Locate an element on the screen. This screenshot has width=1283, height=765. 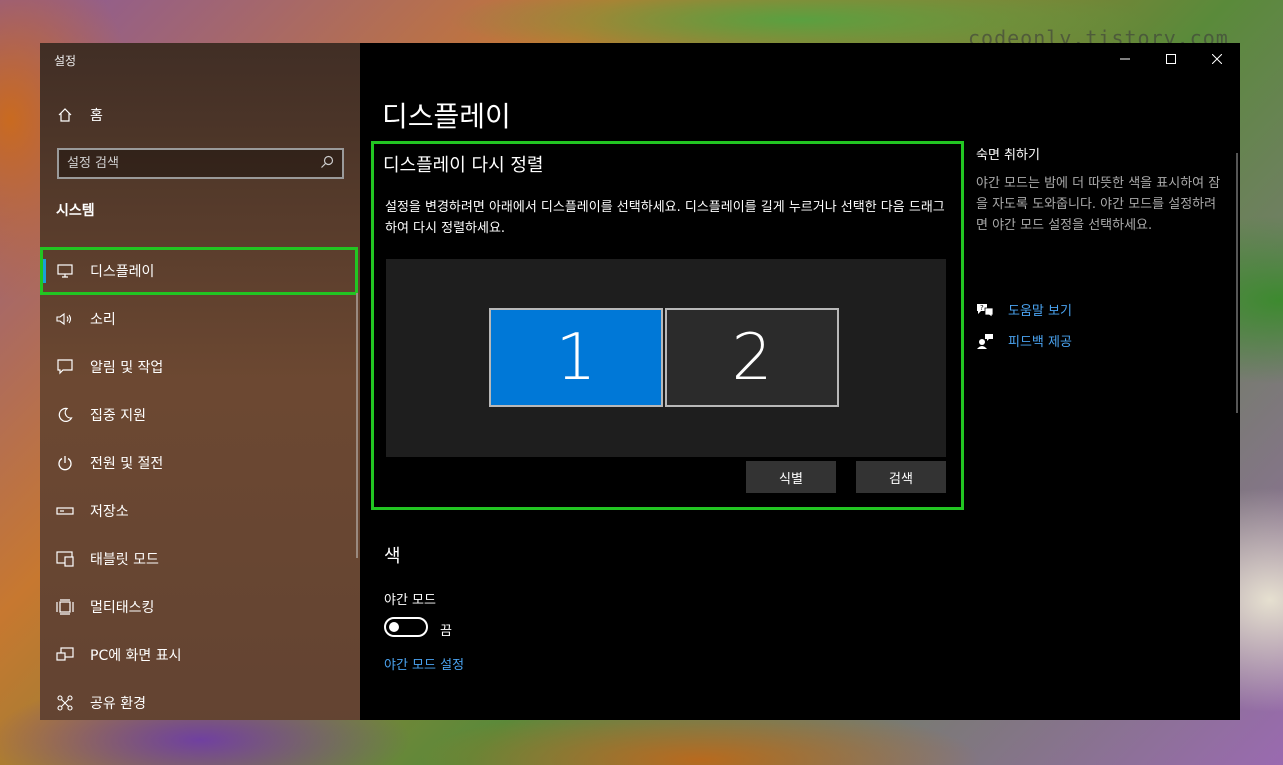
color-heading: 색 is located at coordinates (392, 556).